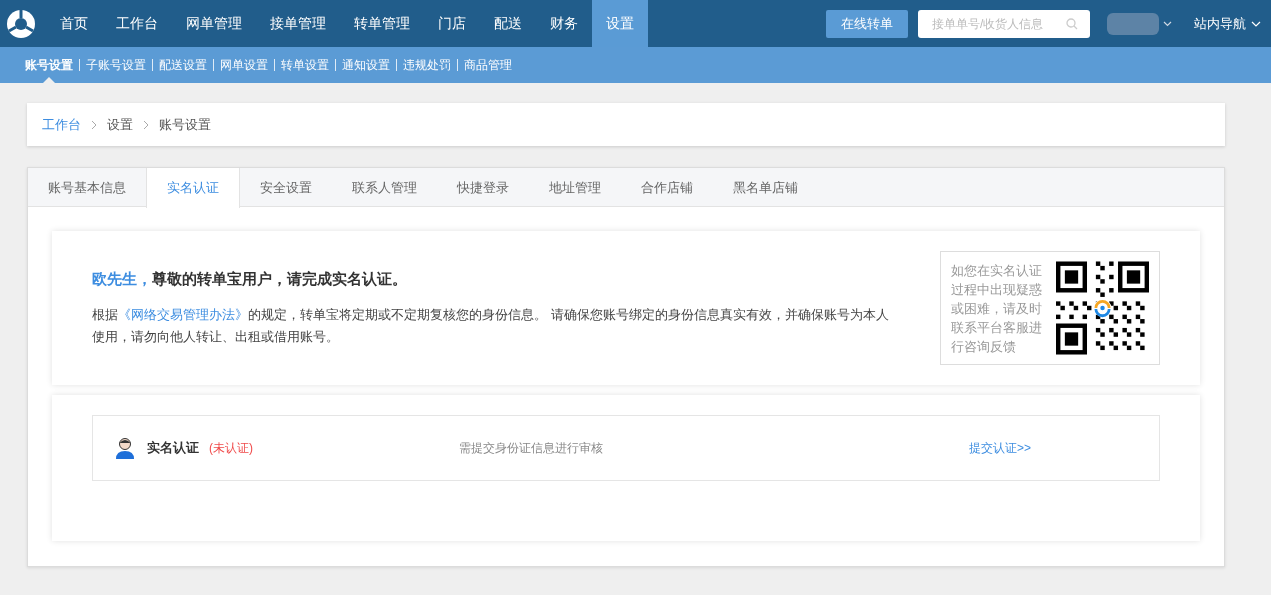 This screenshot has width=1271, height=595. What do you see at coordinates (452, 23) in the screenshot?
I see `nav-item: 门店` at bounding box center [452, 23].